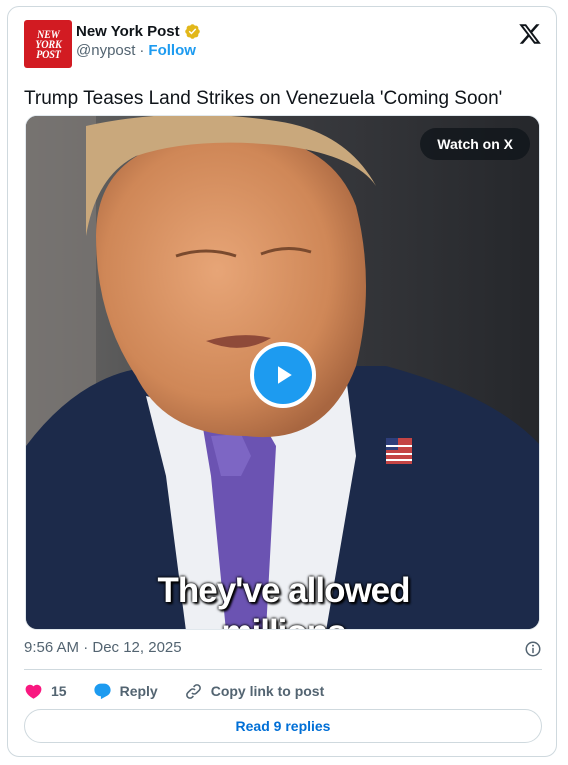 This screenshot has width=568, height=765. What do you see at coordinates (193, 691) in the screenshot?
I see `link-icon` at bounding box center [193, 691].